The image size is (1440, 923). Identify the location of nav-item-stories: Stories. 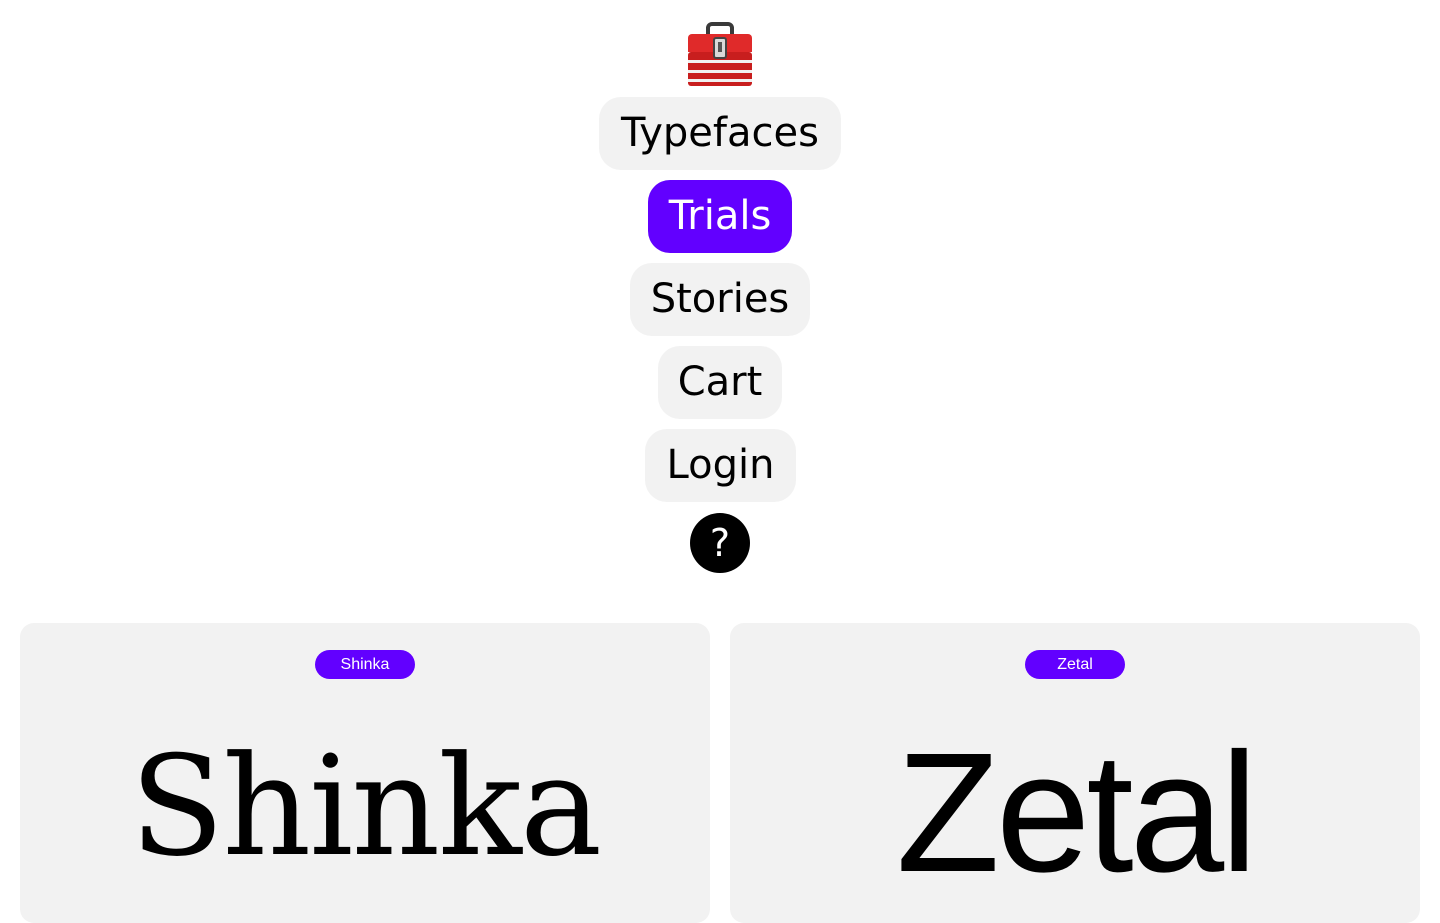
(720, 299).